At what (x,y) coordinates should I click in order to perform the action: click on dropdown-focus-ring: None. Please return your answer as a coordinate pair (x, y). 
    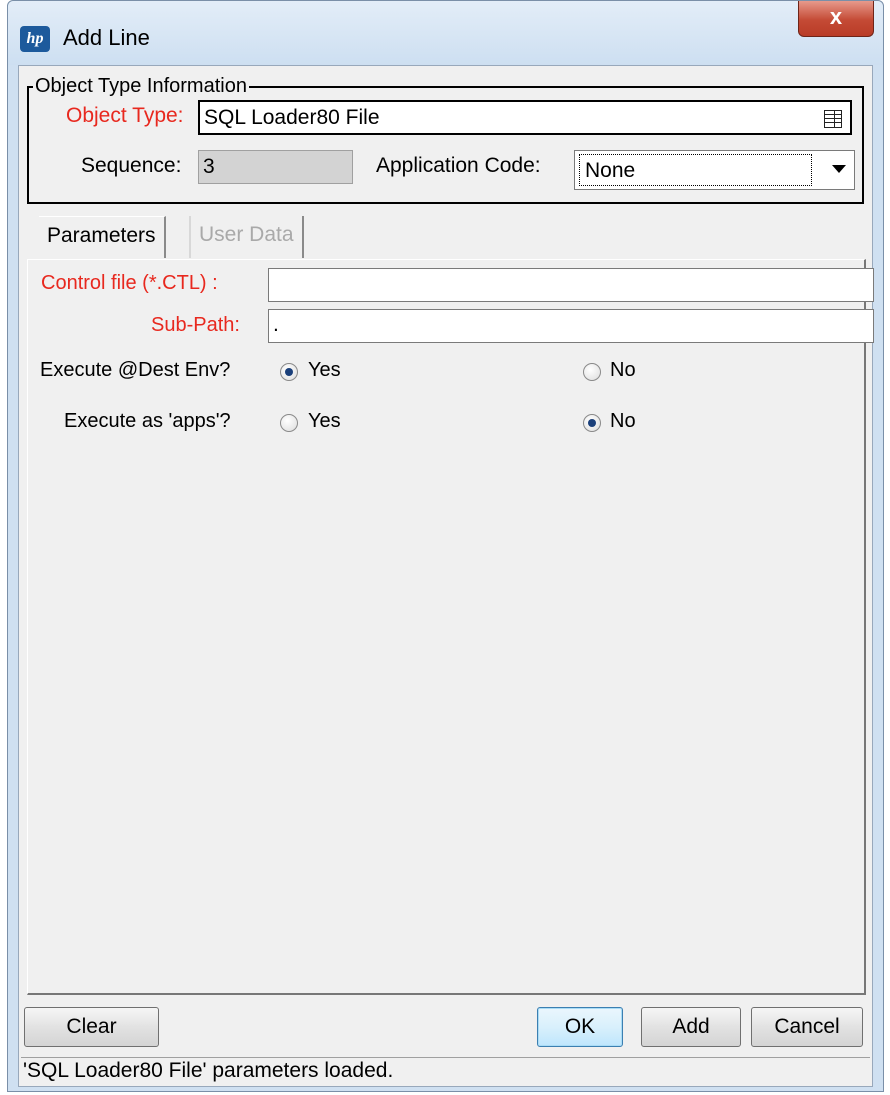
    Looking at the image, I should click on (695, 170).